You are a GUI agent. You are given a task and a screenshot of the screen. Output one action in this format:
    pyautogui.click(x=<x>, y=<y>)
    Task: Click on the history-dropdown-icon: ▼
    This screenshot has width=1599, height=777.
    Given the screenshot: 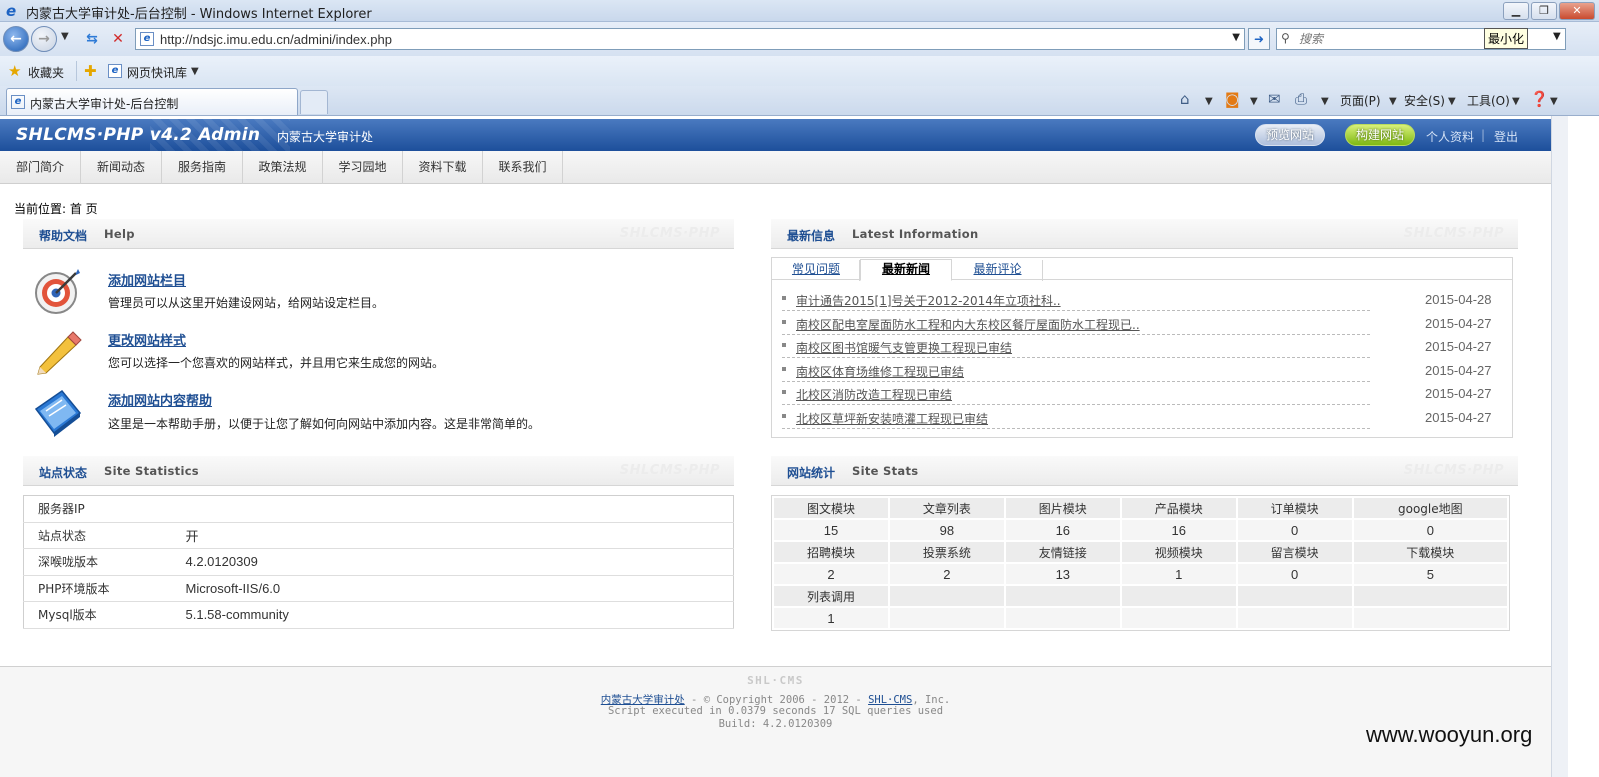 What is the action you would take?
    pyautogui.click(x=65, y=36)
    